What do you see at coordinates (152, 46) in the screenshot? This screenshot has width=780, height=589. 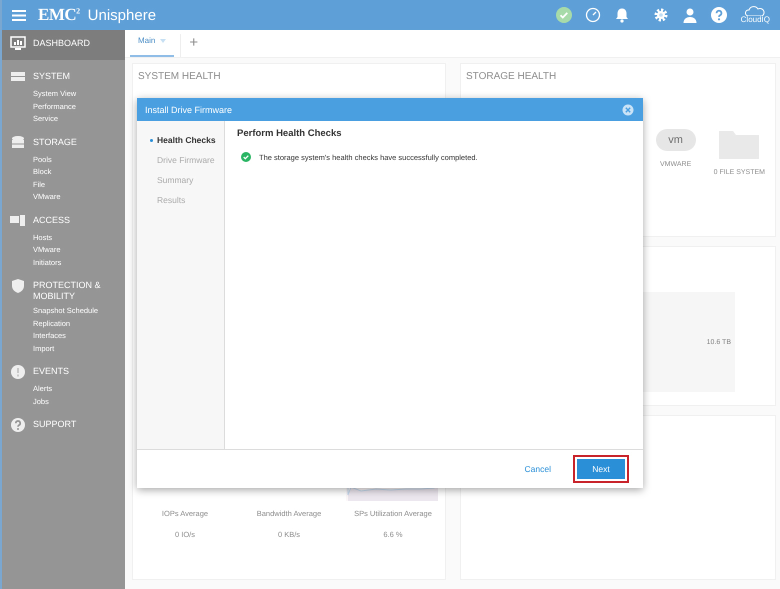 I see `dashboard-tab: Main` at bounding box center [152, 46].